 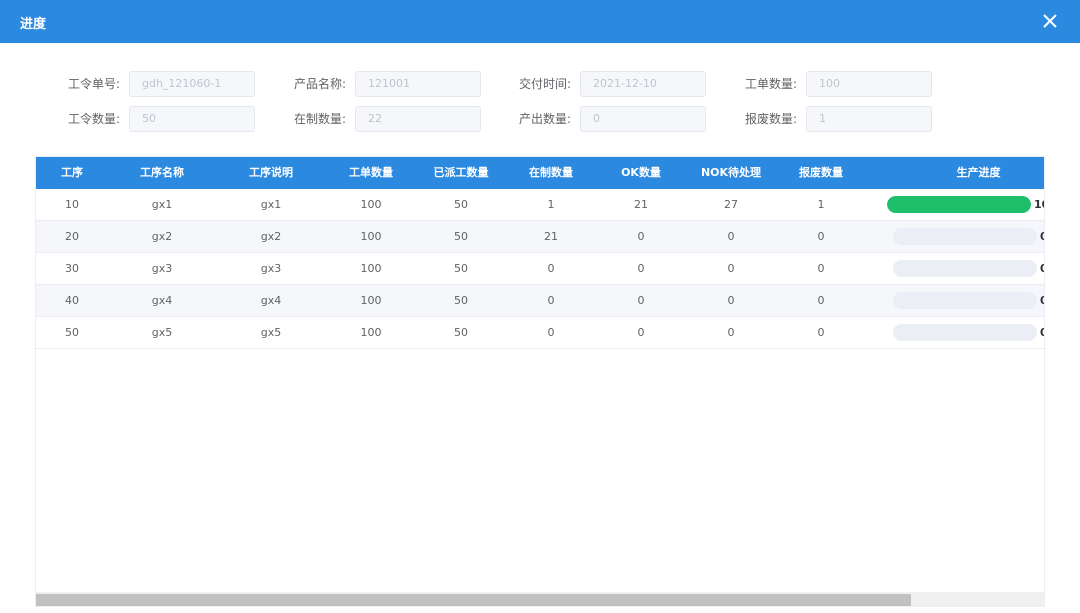 What do you see at coordinates (162, 300) in the screenshot?
I see `cell-process-name: gx4` at bounding box center [162, 300].